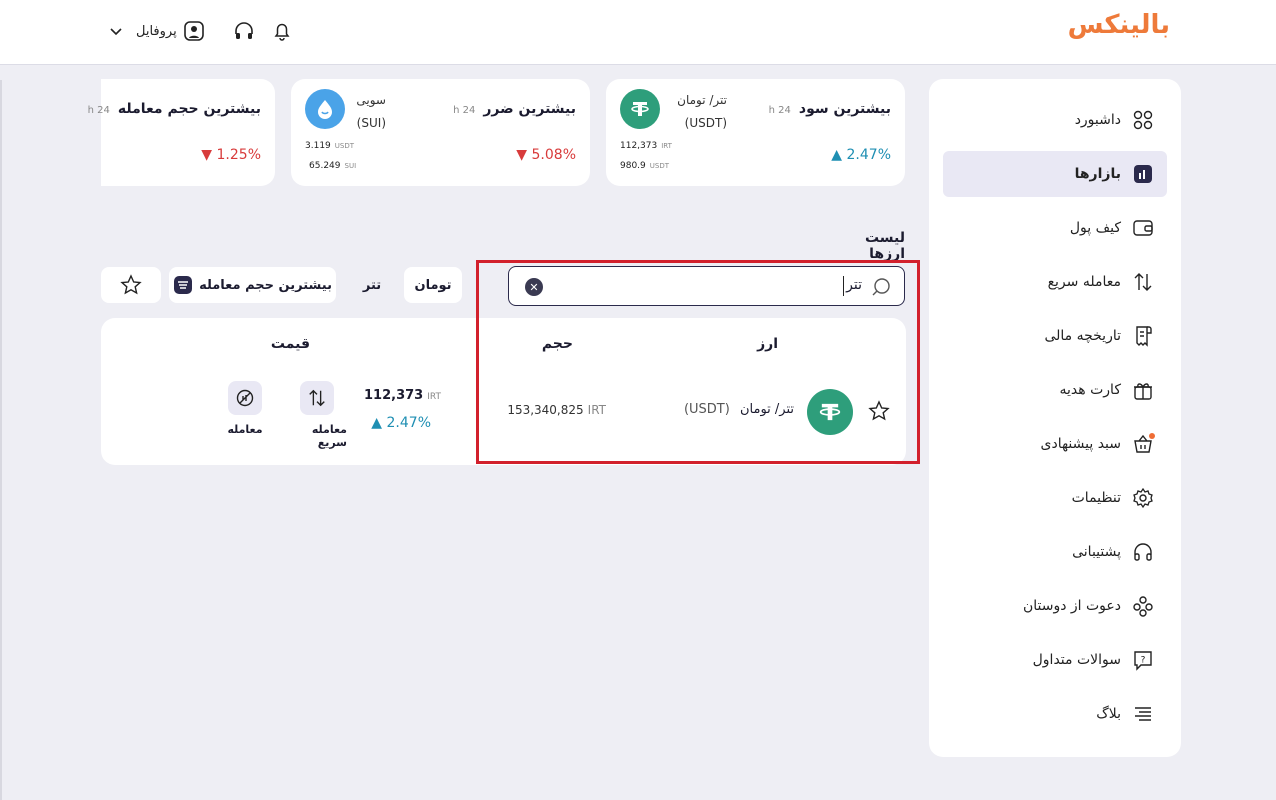 The height and width of the screenshot is (800, 1276). Describe the element at coordinates (317, 415) in the screenshot. I see `quick-trade-button: معامله سریع` at that location.